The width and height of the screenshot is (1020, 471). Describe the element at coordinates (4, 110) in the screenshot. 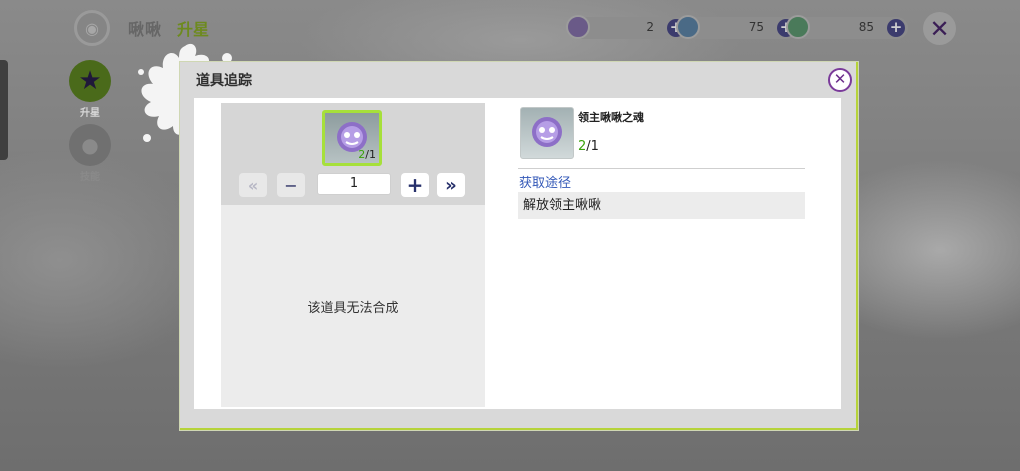

I see `left-edge-handle` at that location.